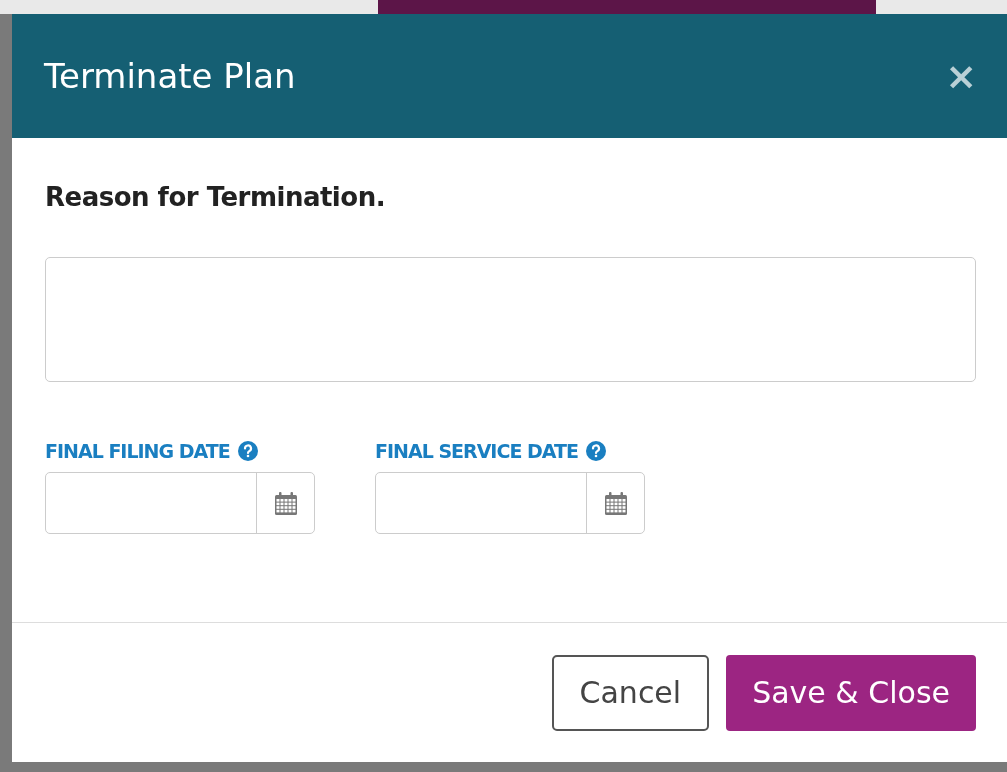 This screenshot has height=772, width=1007. Describe the element at coordinates (170, 76) in the screenshot. I see `modal-title: Terminate Plan` at that location.